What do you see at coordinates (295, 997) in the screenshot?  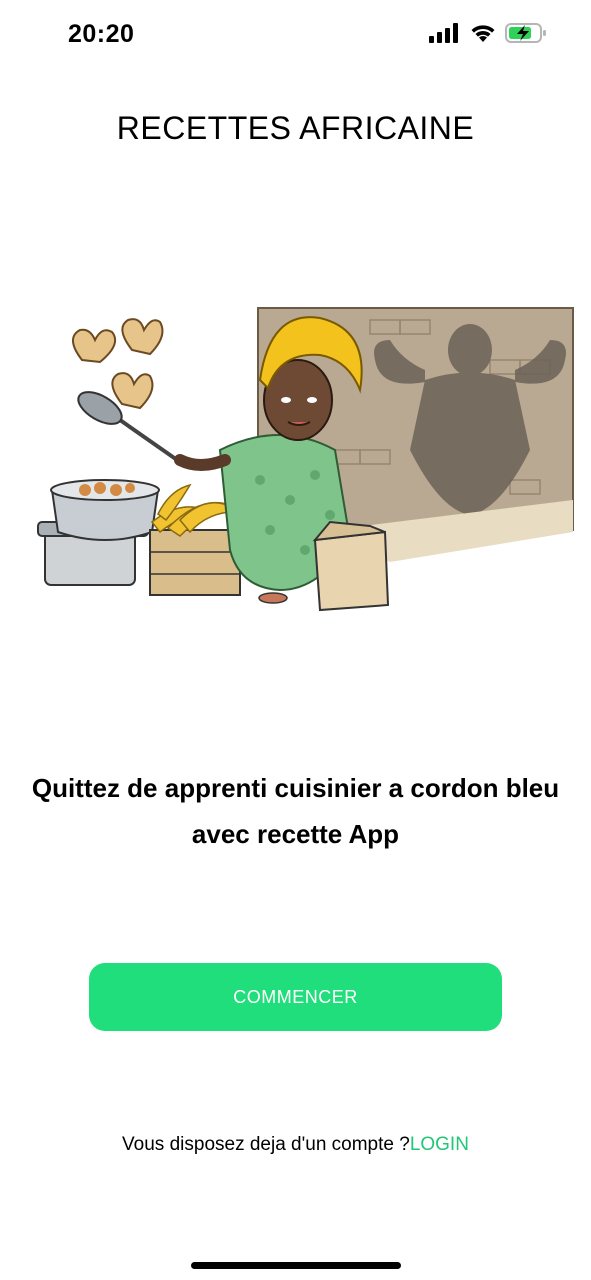 I see `start-button: COMMENCER` at bounding box center [295, 997].